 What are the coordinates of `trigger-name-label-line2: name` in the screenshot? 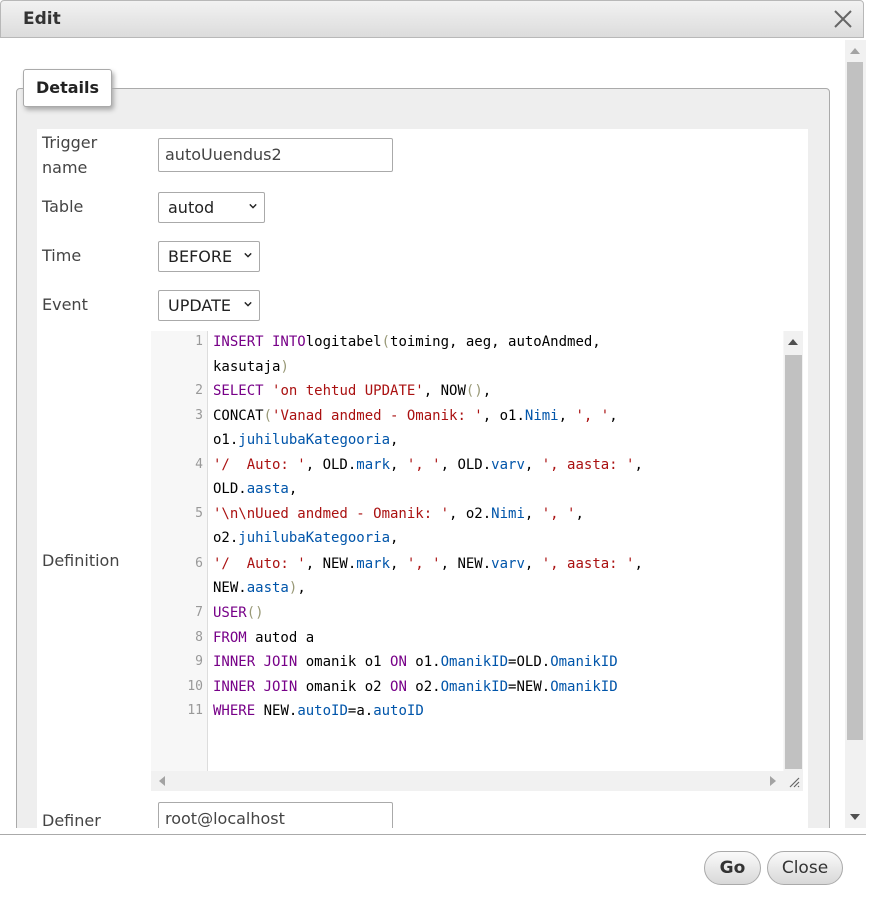 It's located at (65, 167).